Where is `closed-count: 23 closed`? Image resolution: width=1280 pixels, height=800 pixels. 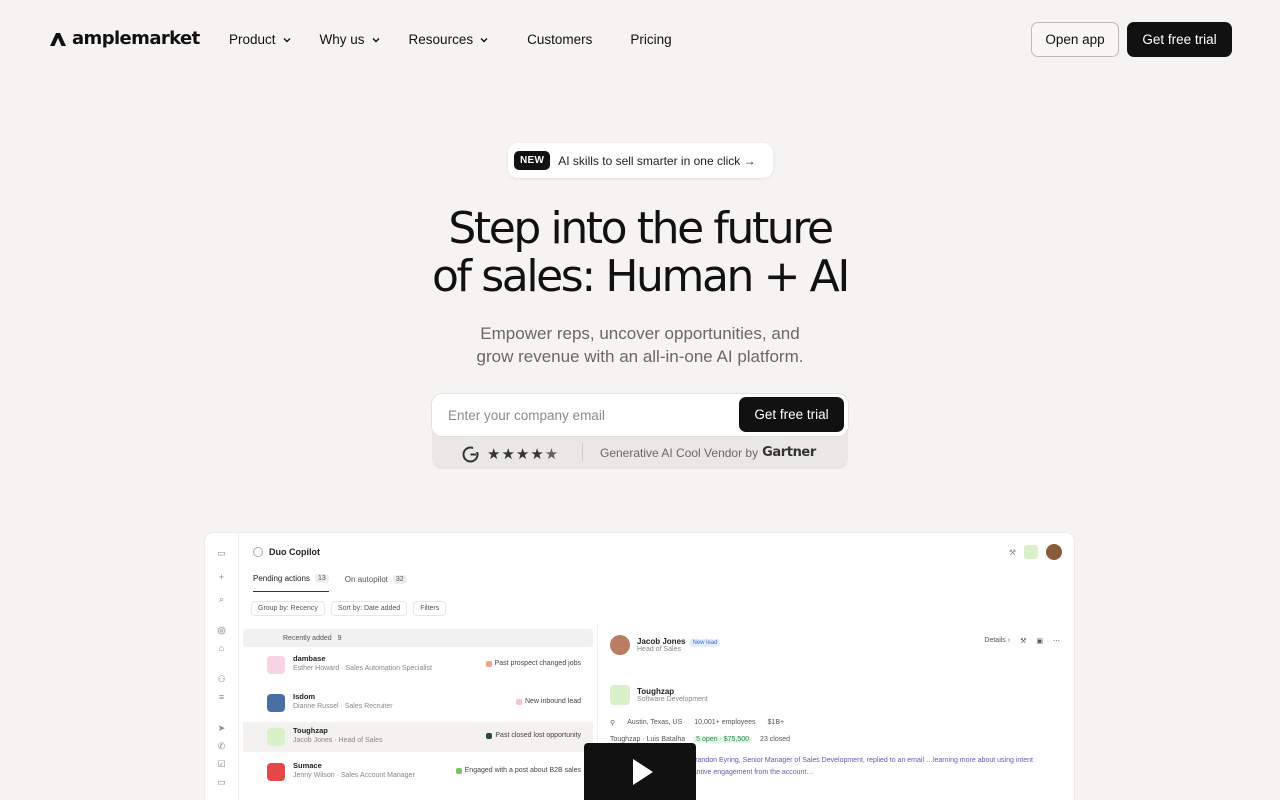 closed-count: 23 closed is located at coordinates (775, 739).